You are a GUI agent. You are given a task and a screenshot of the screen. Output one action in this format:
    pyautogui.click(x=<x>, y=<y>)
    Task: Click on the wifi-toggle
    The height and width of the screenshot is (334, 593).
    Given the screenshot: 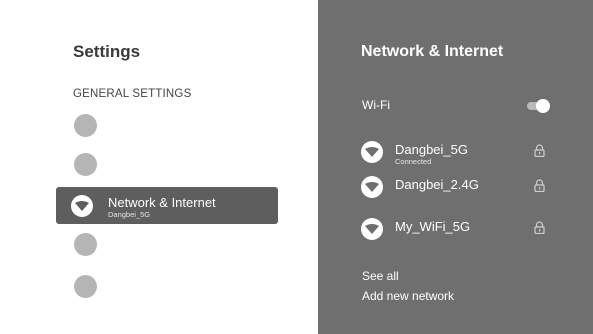 What is the action you would take?
    pyautogui.click(x=538, y=106)
    